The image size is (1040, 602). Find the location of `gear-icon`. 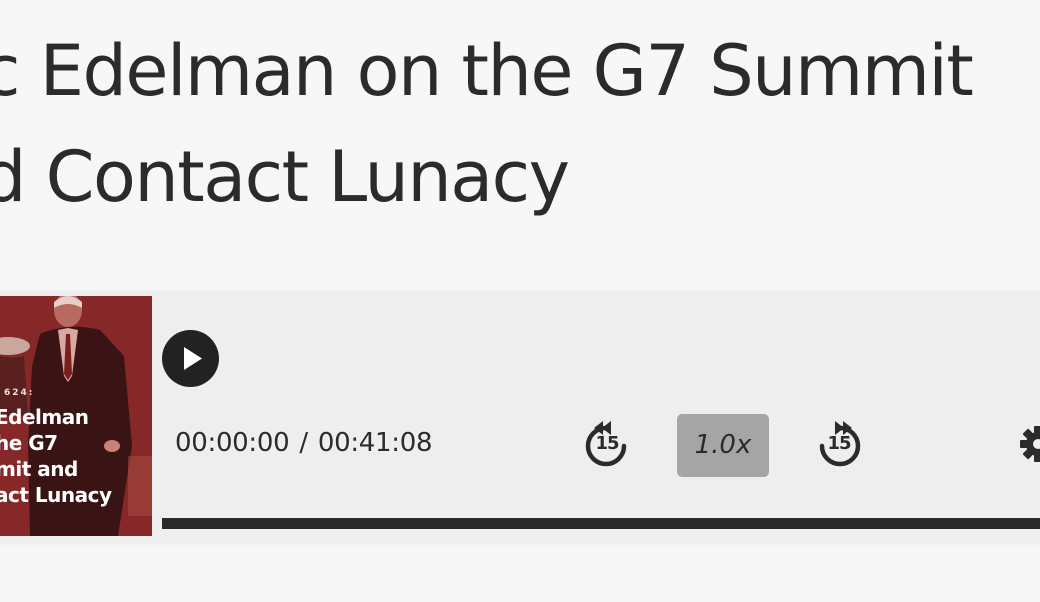

gear-icon is located at coordinates (1030, 444).